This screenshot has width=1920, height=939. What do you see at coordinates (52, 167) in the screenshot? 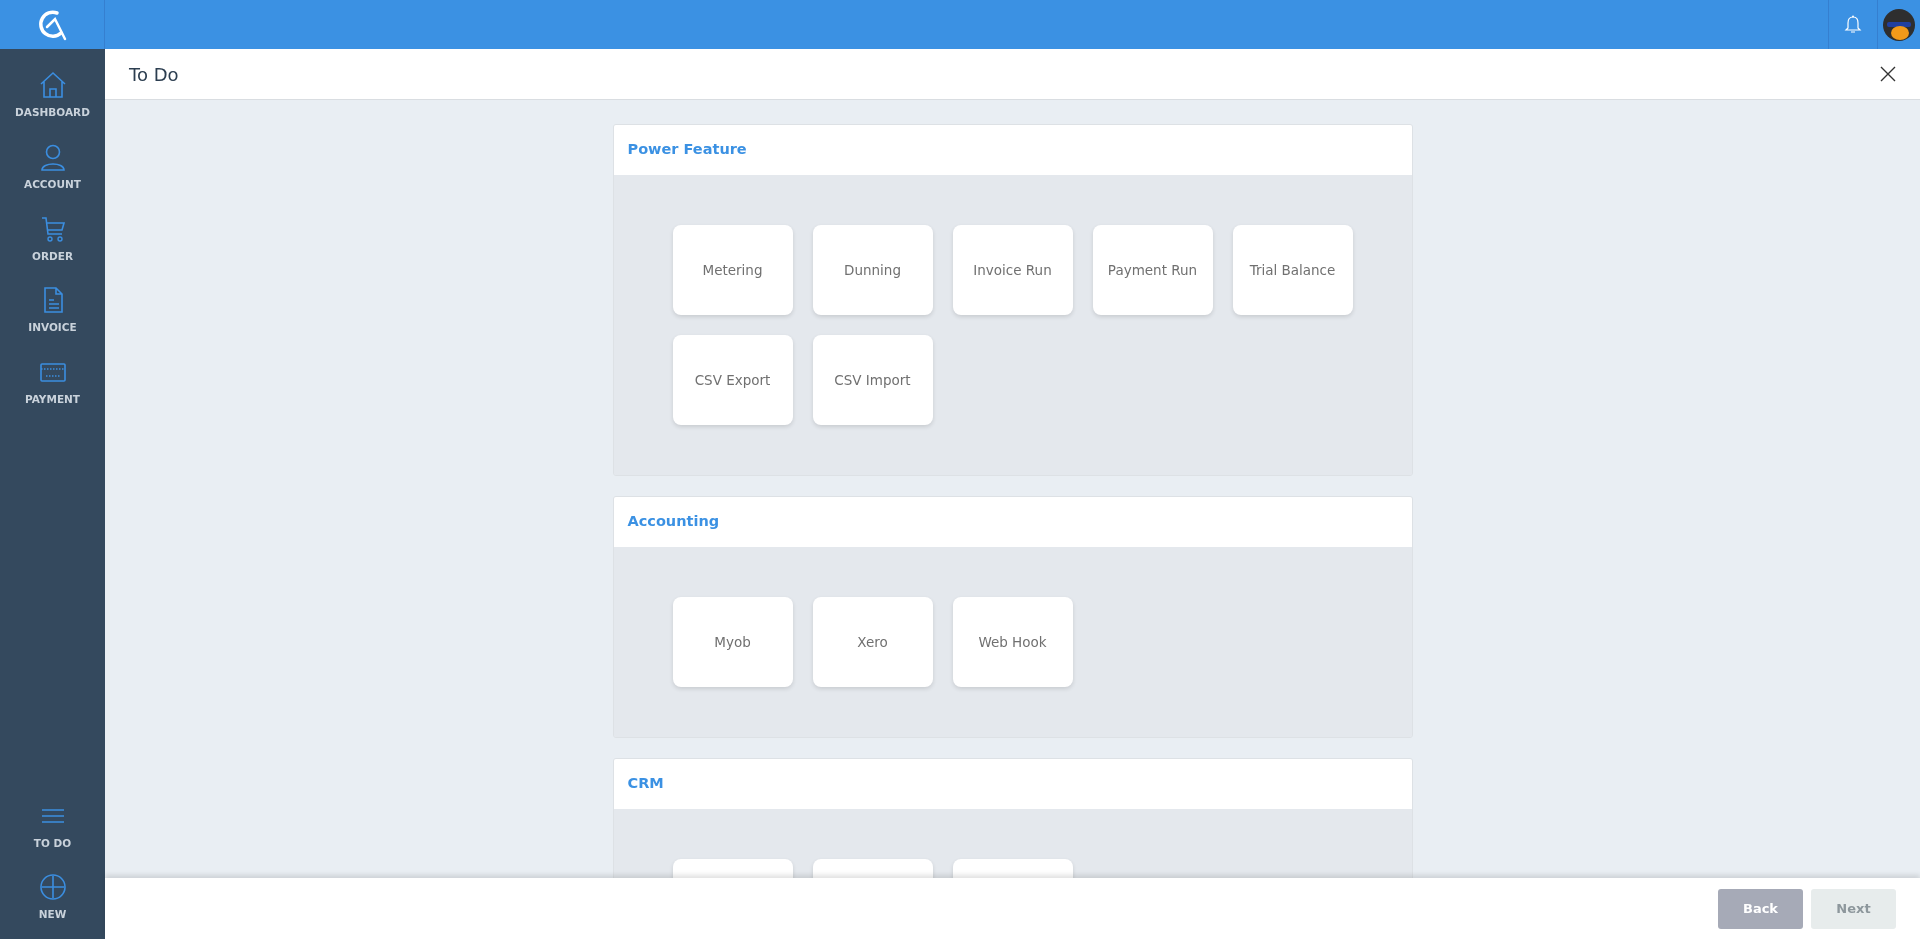
I see `sidebar-item: ACCOUNT` at bounding box center [52, 167].